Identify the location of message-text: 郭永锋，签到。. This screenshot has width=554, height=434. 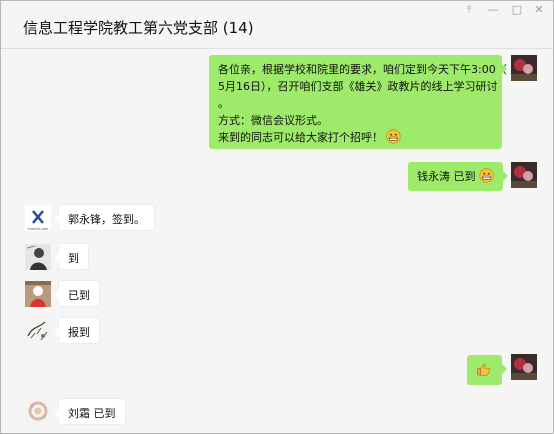
(106, 219).